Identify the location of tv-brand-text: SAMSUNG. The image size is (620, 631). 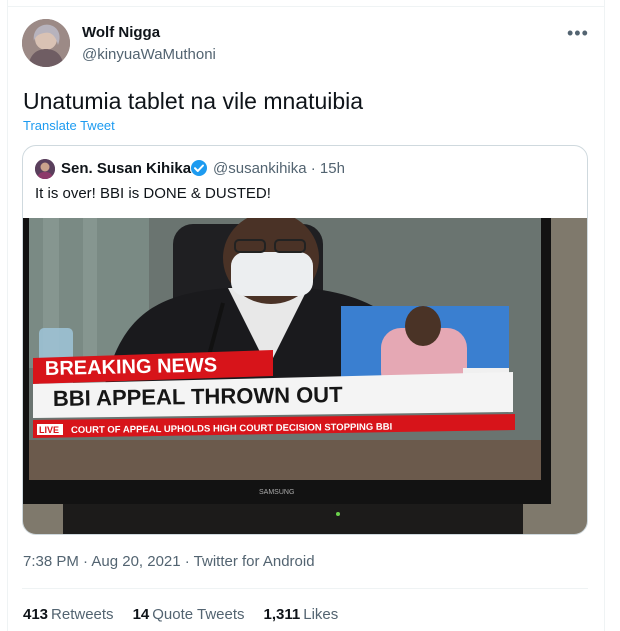
(276, 492).